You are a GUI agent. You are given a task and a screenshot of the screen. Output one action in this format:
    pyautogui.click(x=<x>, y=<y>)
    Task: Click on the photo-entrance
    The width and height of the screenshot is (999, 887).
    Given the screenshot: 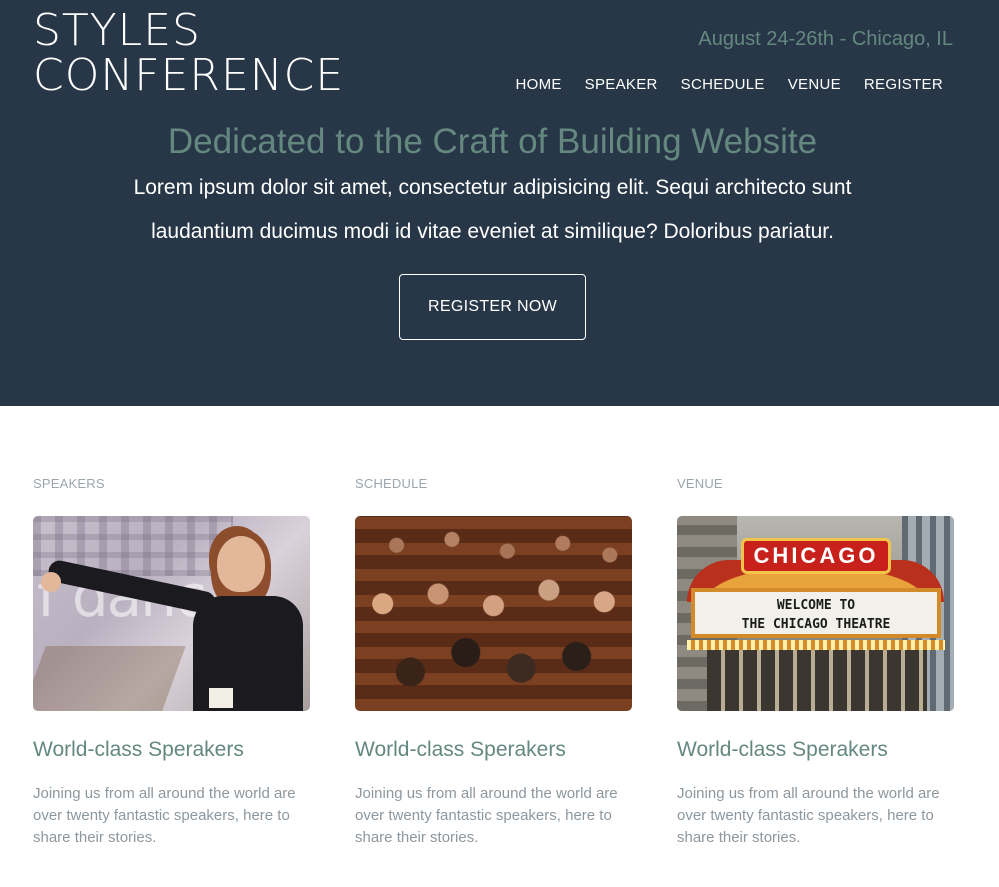 What is the action you would take?
    pyautogui.click(x=817, y=680)
    